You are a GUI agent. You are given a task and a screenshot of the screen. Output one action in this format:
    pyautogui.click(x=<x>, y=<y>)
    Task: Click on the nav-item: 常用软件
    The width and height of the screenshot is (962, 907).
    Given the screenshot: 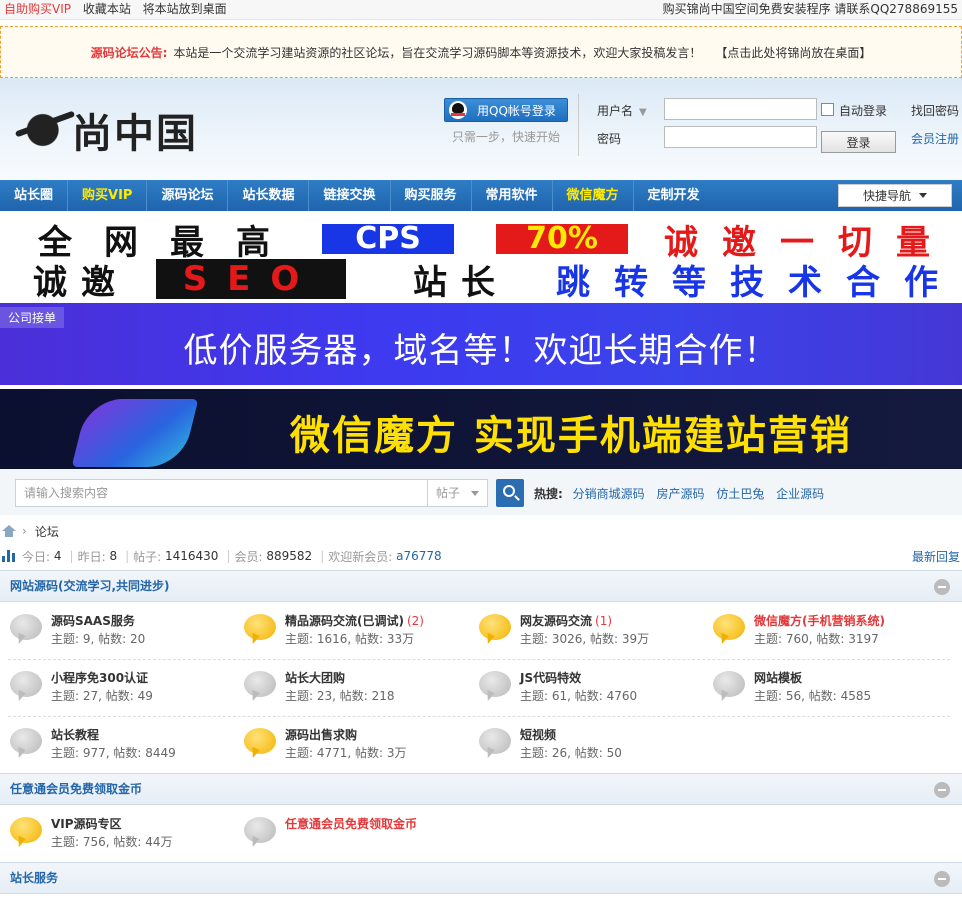 What is the action you would take?
    pyautogui.click(x=512, y=195)
    